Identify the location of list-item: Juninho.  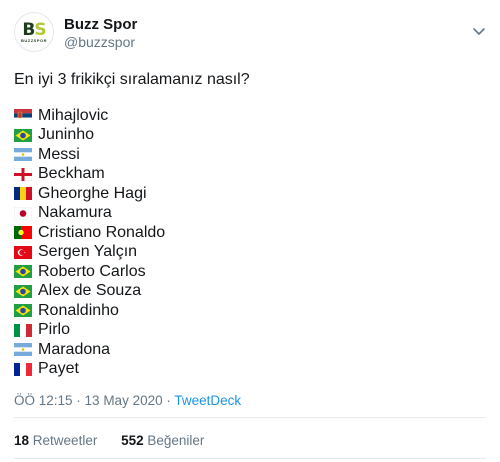
(89, 136).